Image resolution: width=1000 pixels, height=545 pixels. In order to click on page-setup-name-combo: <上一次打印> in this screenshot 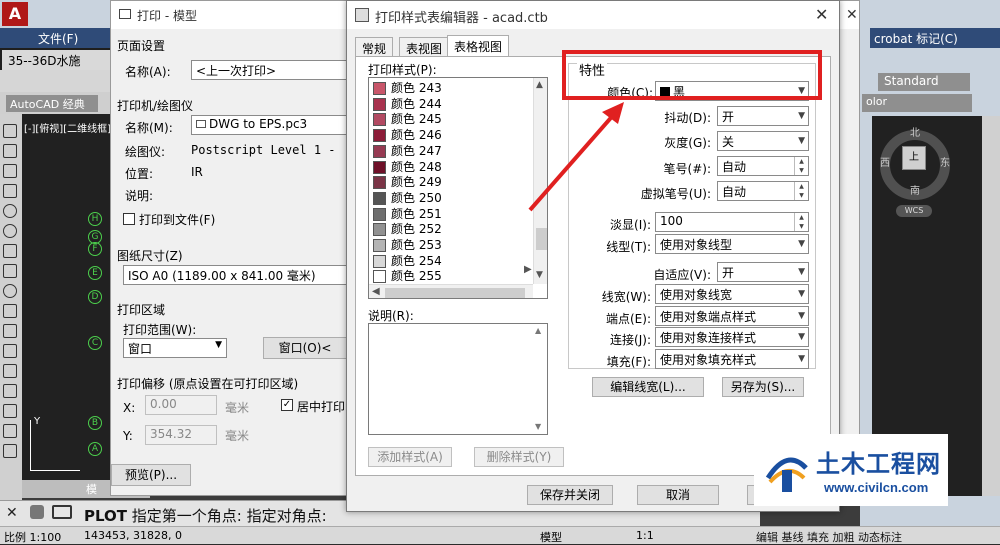, I will do `click(269, 70)`.